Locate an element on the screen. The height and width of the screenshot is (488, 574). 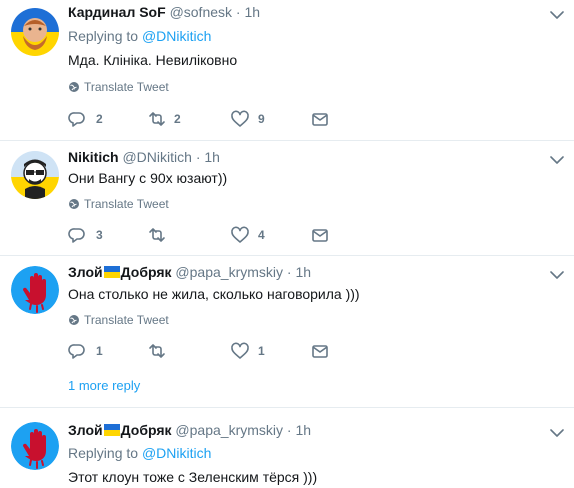
tweet-header: Кардинал SoF @sofnesk · 1h is located at coordinates (164, 12).